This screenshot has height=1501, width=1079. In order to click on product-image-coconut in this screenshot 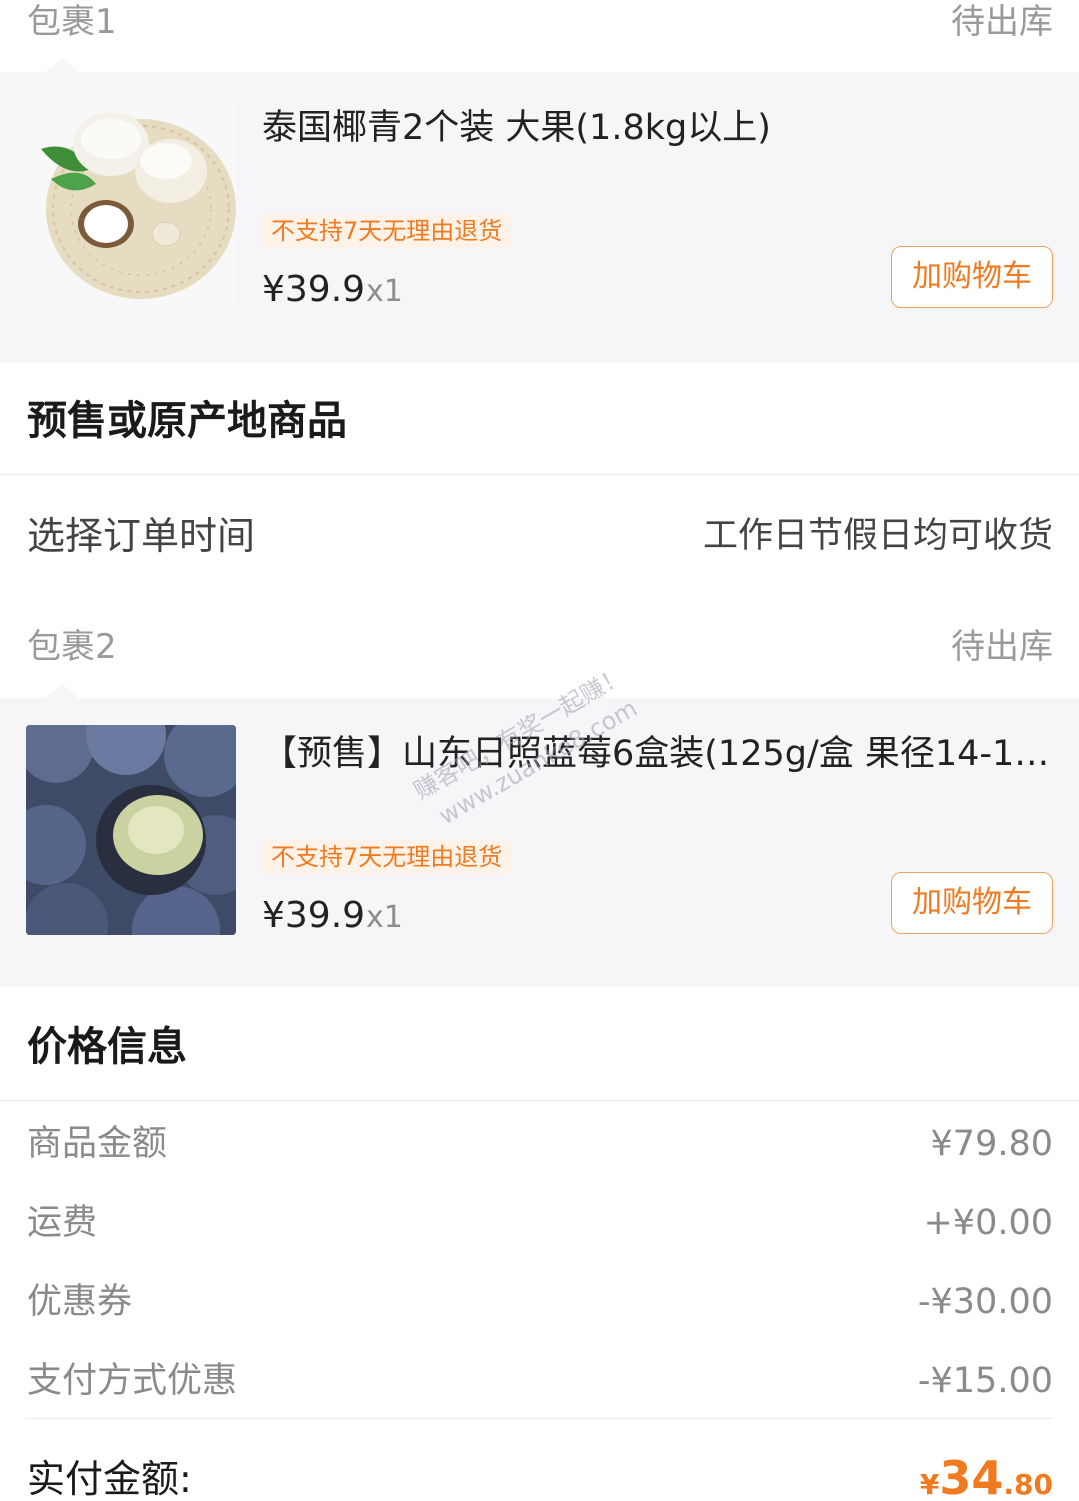, I will do `click(131, 204)`.